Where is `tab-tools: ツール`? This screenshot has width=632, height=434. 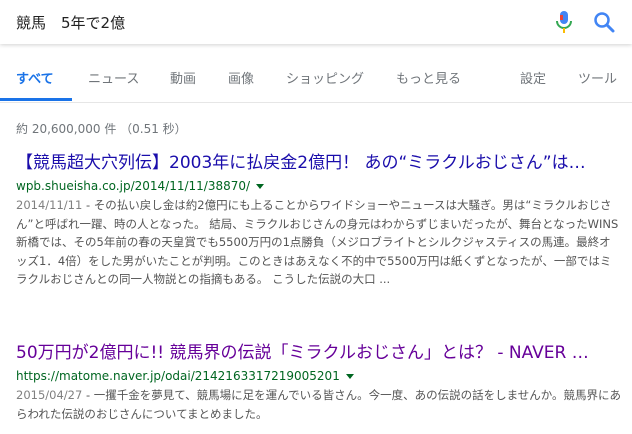 tab-tools: ツール is located at coordinates (597, 77).